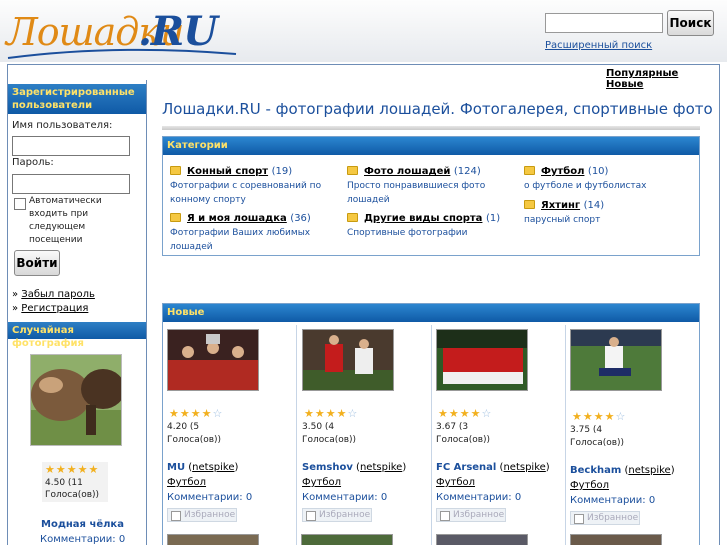  Describe the element at coordinates (407, 233) in the screenshot. I see `category-description: Спортивные фотографии` at that location.